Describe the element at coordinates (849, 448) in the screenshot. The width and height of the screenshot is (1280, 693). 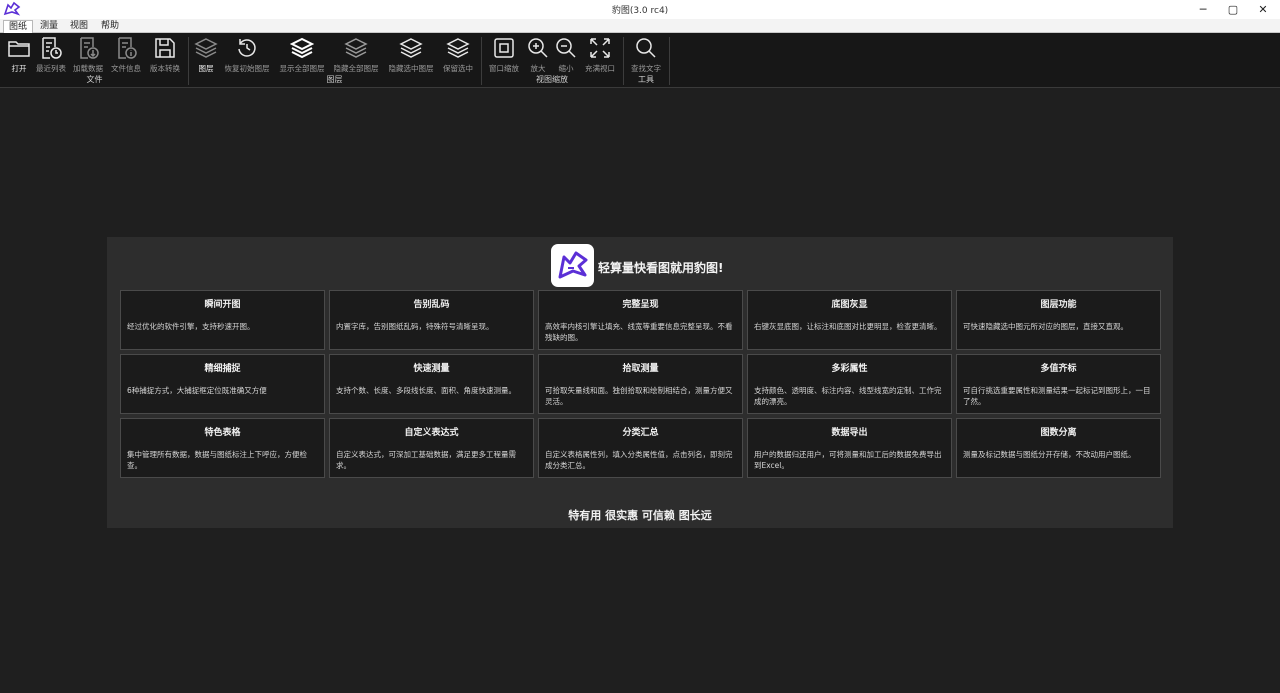
I see `feature-card: 数据导出 用户的数据归还用户，可将测量和加工后的数据免费导出到Excel。` at that location.